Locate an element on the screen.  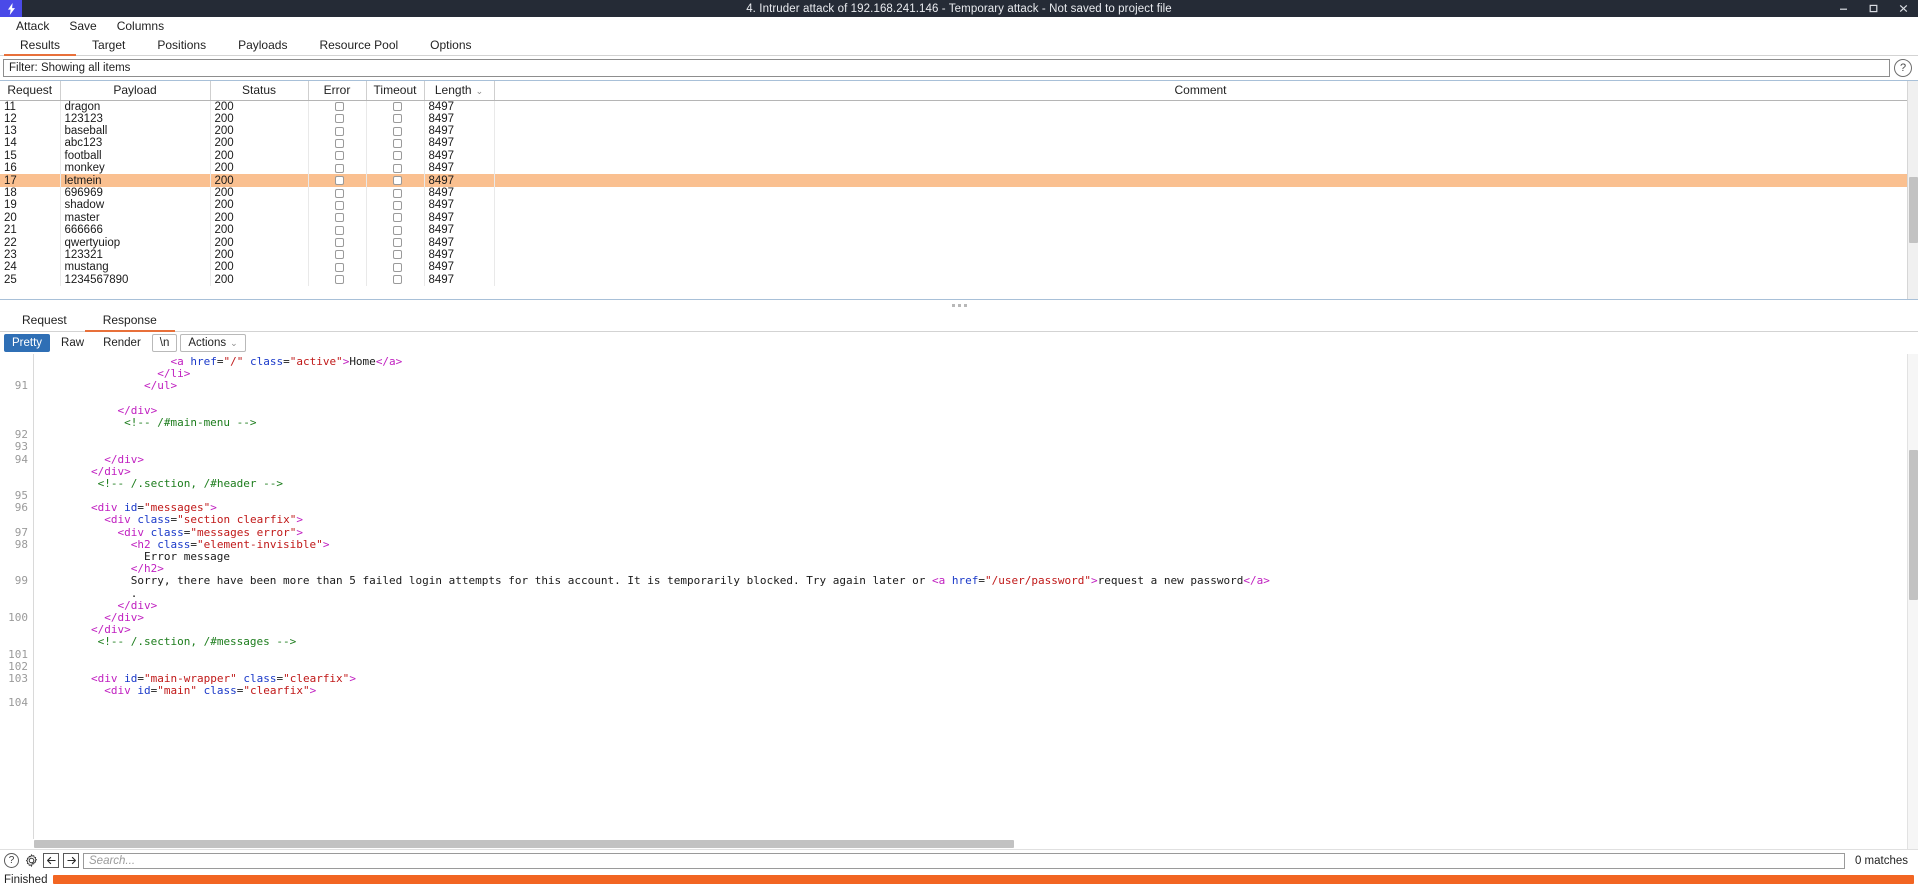
help-circle-icon: ? is located at coordinates (1903, 68).